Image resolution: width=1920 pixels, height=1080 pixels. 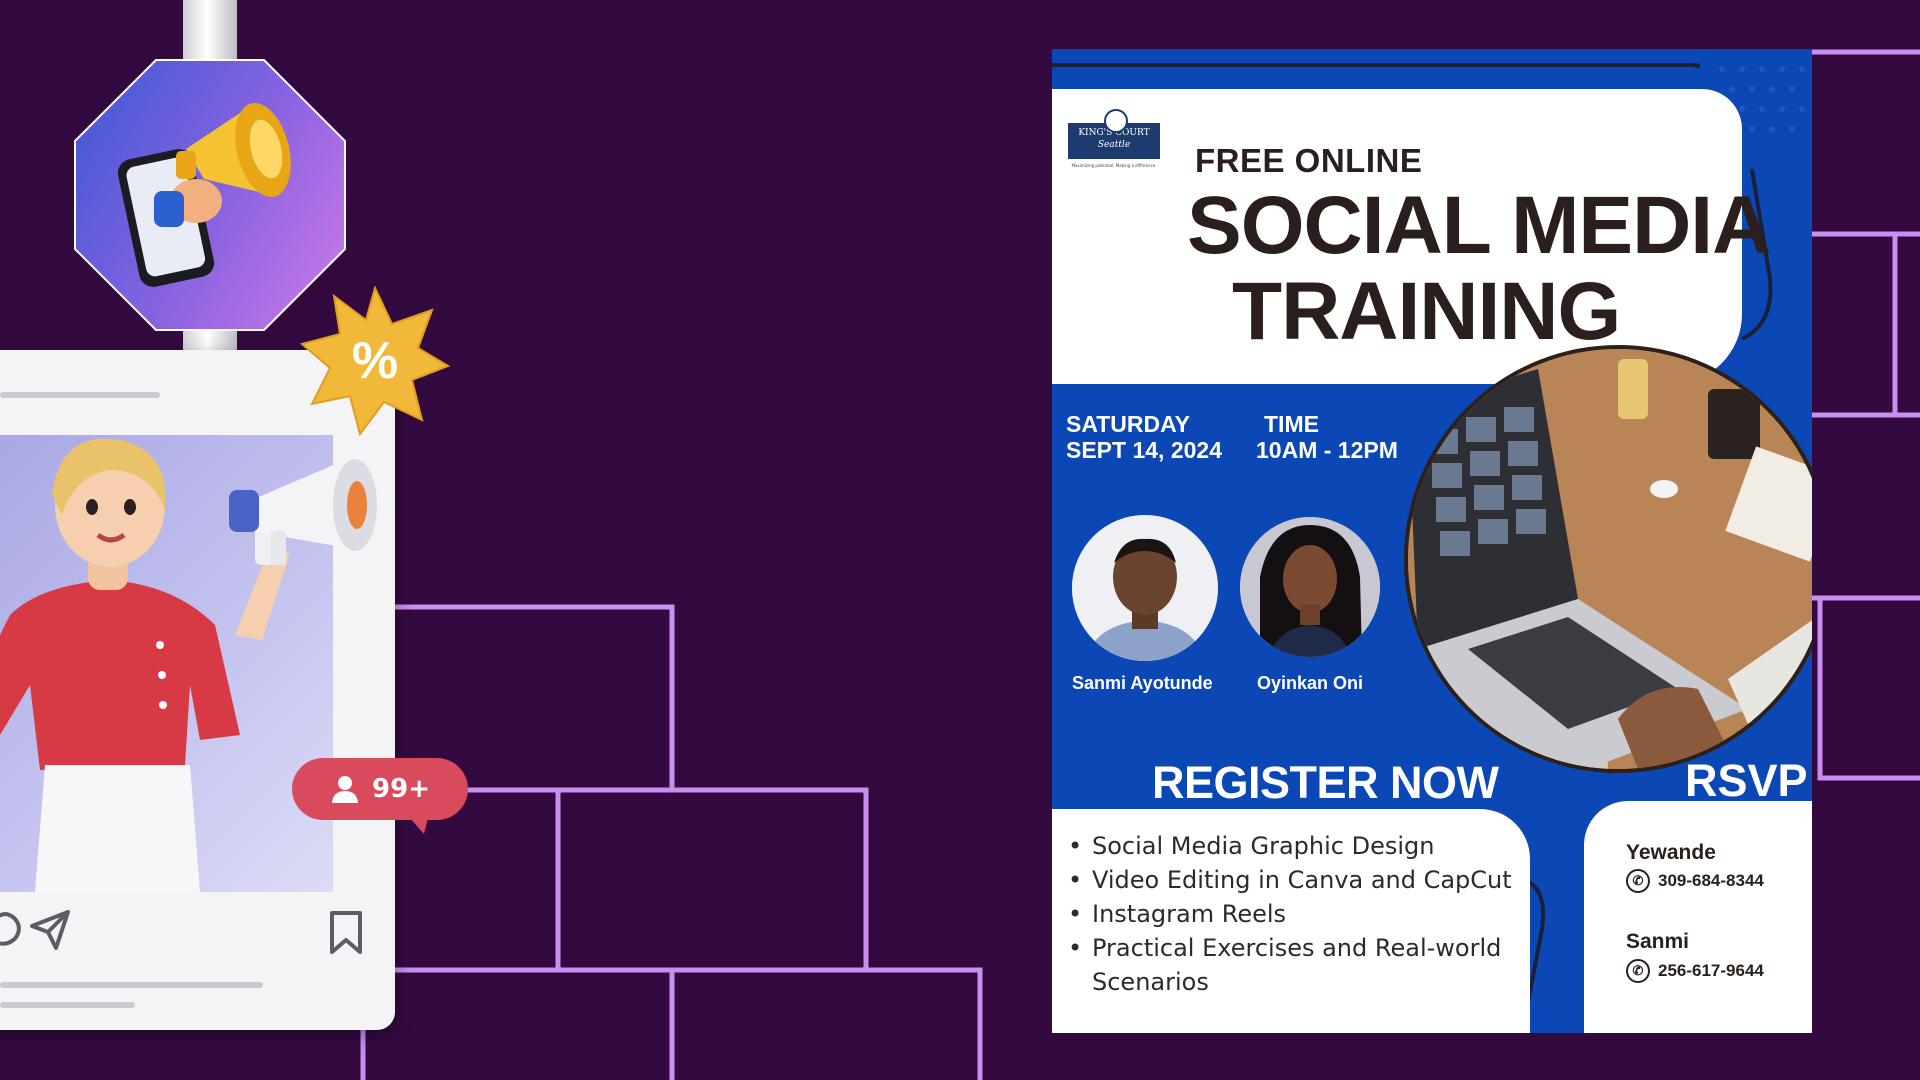 What do you see at coordinates (1310, 683) in the screenshot?
I see `speaker-name-2: Oyinkan Oni` at bounding box center [1310, 683].